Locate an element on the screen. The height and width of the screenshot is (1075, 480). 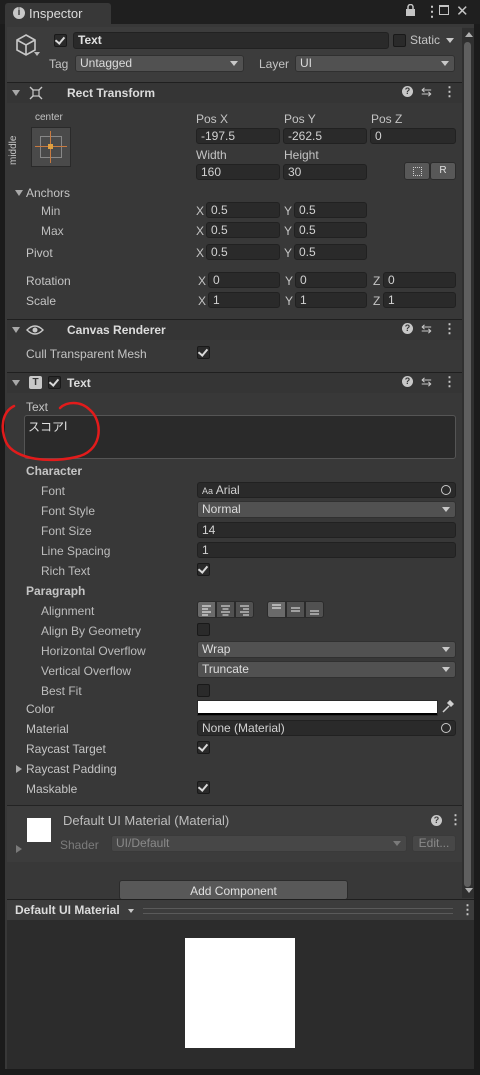
anchor-max-x-field: 0.5 is located at coordinates (243, 230).